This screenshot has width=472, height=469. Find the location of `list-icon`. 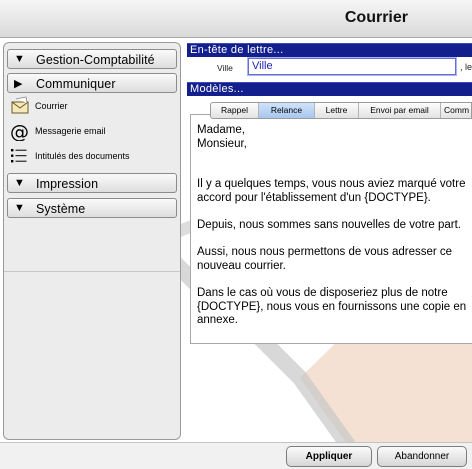

list-icon is located at coordinates (19, 156).